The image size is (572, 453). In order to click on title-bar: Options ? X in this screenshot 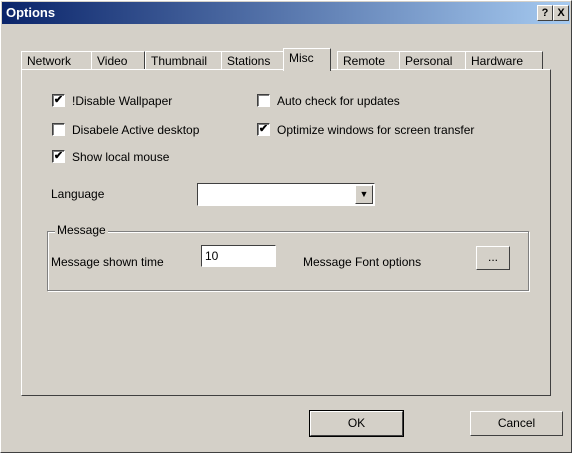, I will do `click(286, 13)`.